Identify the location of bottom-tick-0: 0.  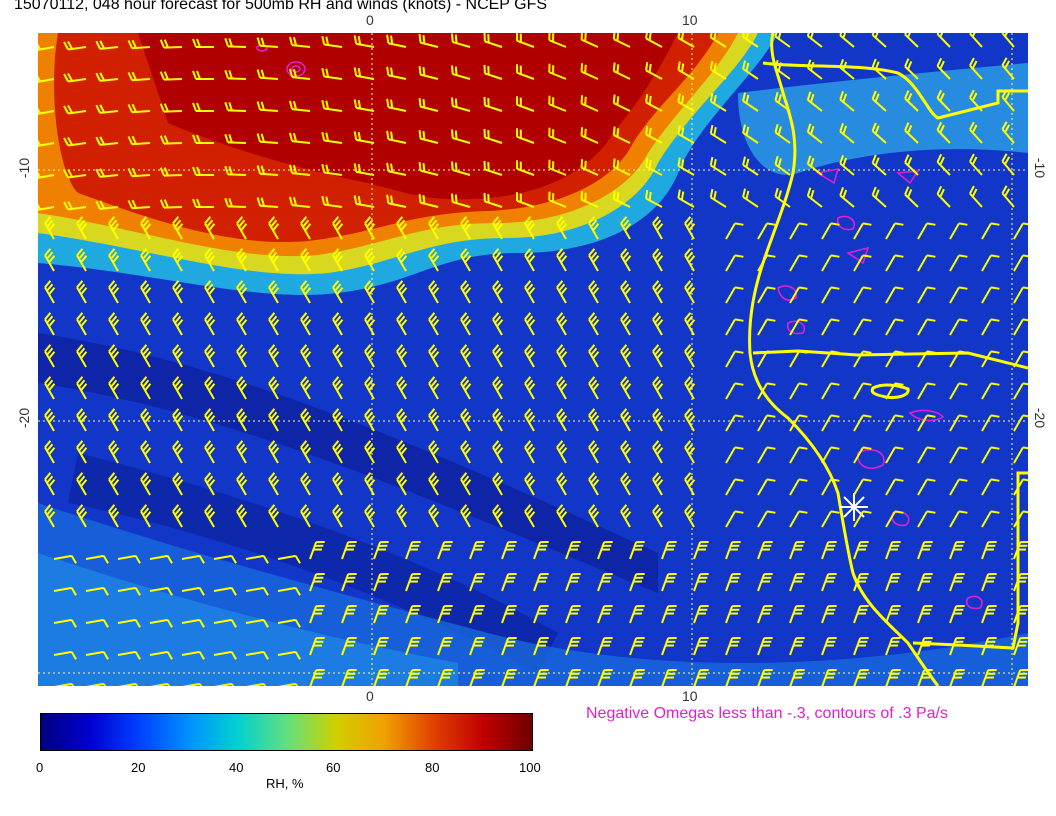
(370, 696).